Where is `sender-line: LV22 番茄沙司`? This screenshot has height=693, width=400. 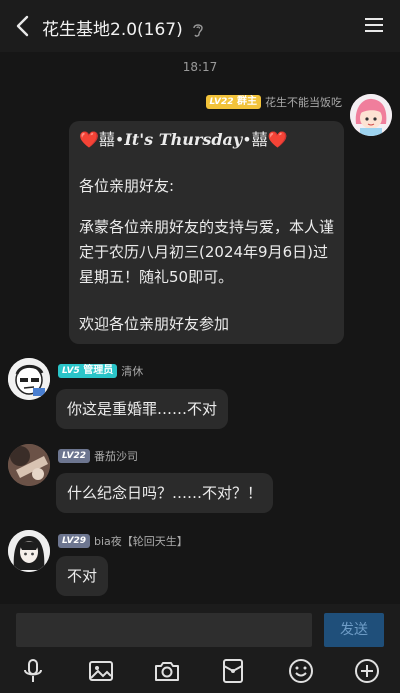 sender-line: LV22 番茄沙司 is located at coordinates (98, 456).